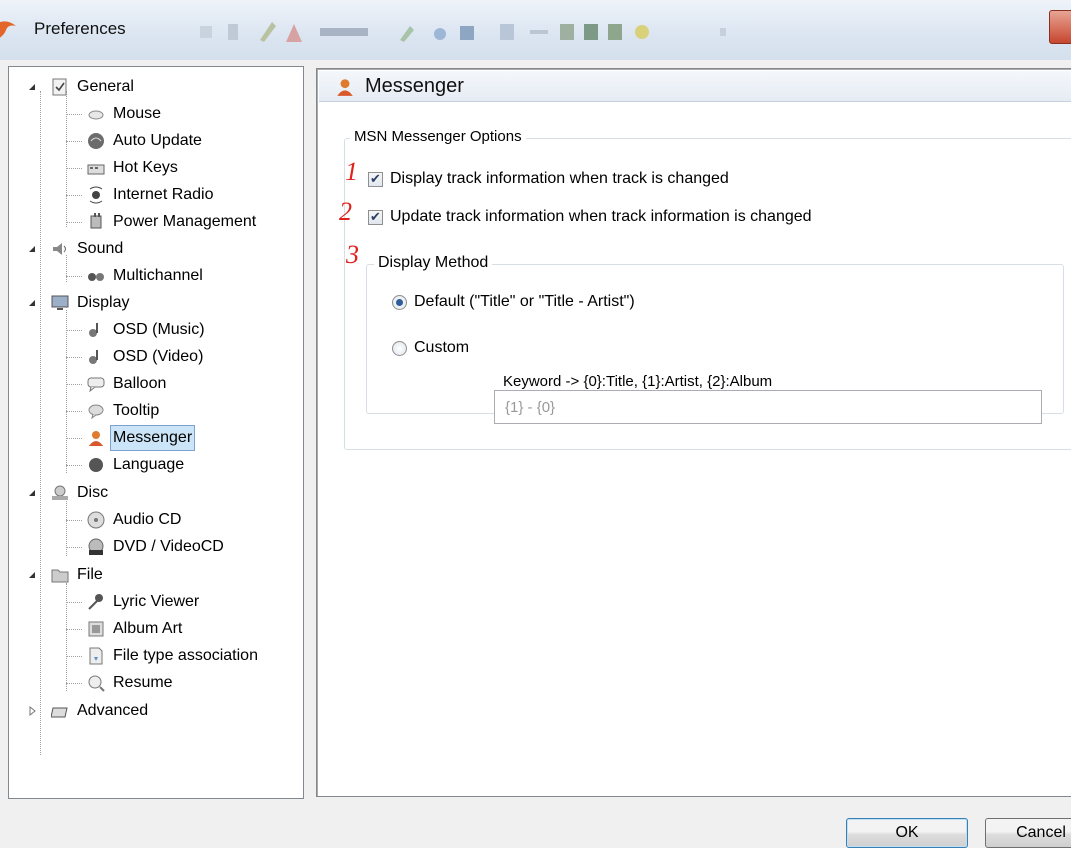  I want to click on tree-item-lyric-viewer: Lyric Viewer, so click(154, 602).